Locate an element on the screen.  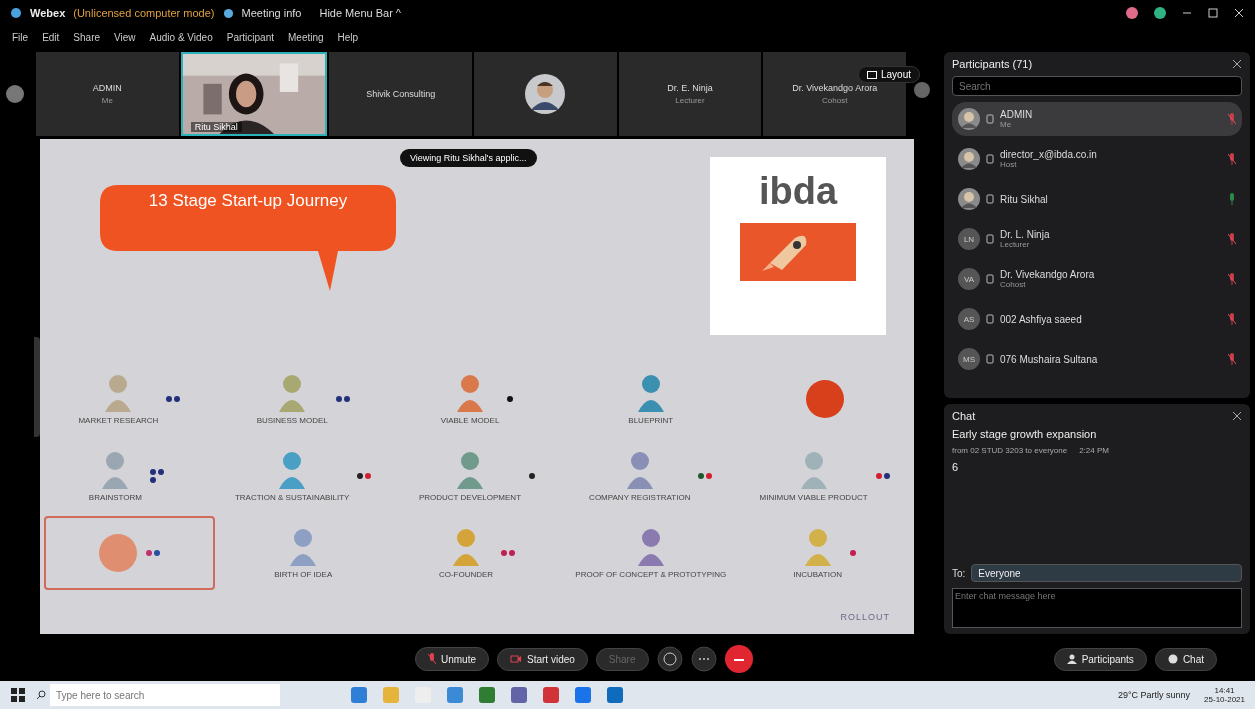
participants-button: Participants is located at coordinates (1100, 659).